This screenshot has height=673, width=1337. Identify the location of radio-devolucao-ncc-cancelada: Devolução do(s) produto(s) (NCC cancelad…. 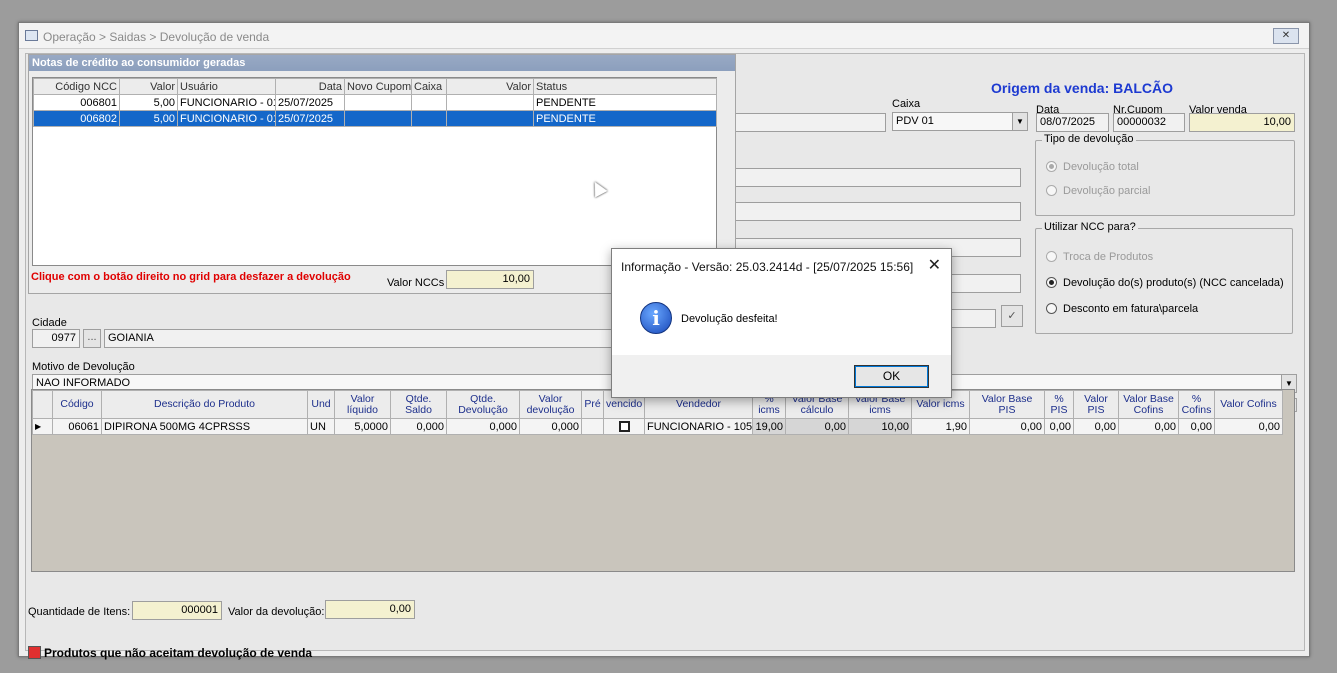
(1165, 283).